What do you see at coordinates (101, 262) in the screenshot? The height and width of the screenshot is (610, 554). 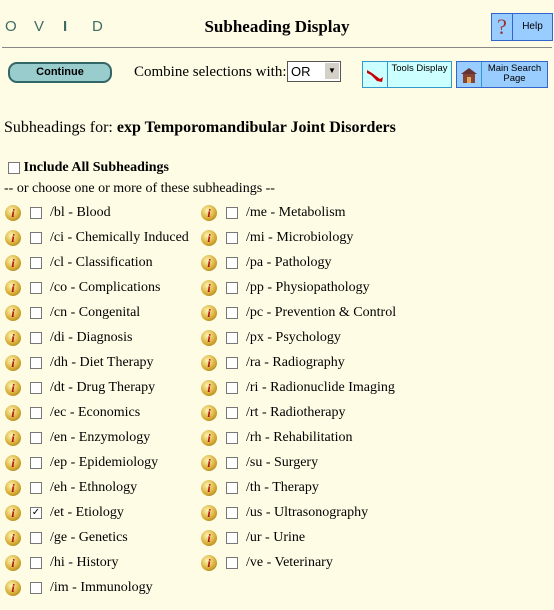 I see `subheading-label: /cl - Classification` at bounding box center [101, 262].